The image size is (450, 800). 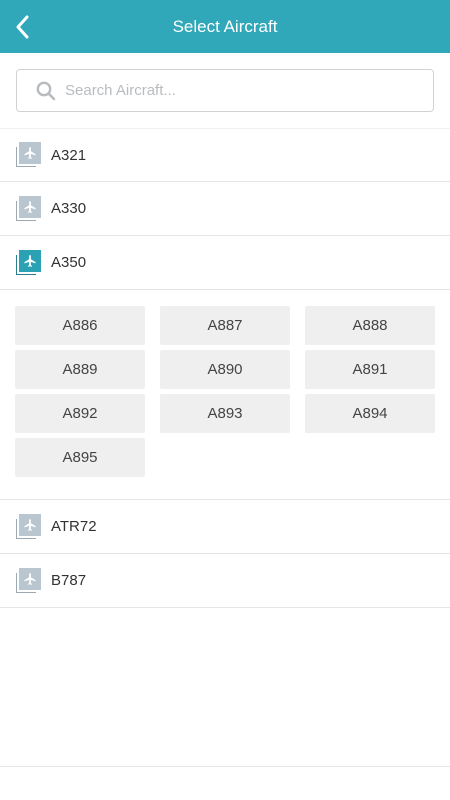 I want to click on registration-button: A894, so click(x=370, y=413).